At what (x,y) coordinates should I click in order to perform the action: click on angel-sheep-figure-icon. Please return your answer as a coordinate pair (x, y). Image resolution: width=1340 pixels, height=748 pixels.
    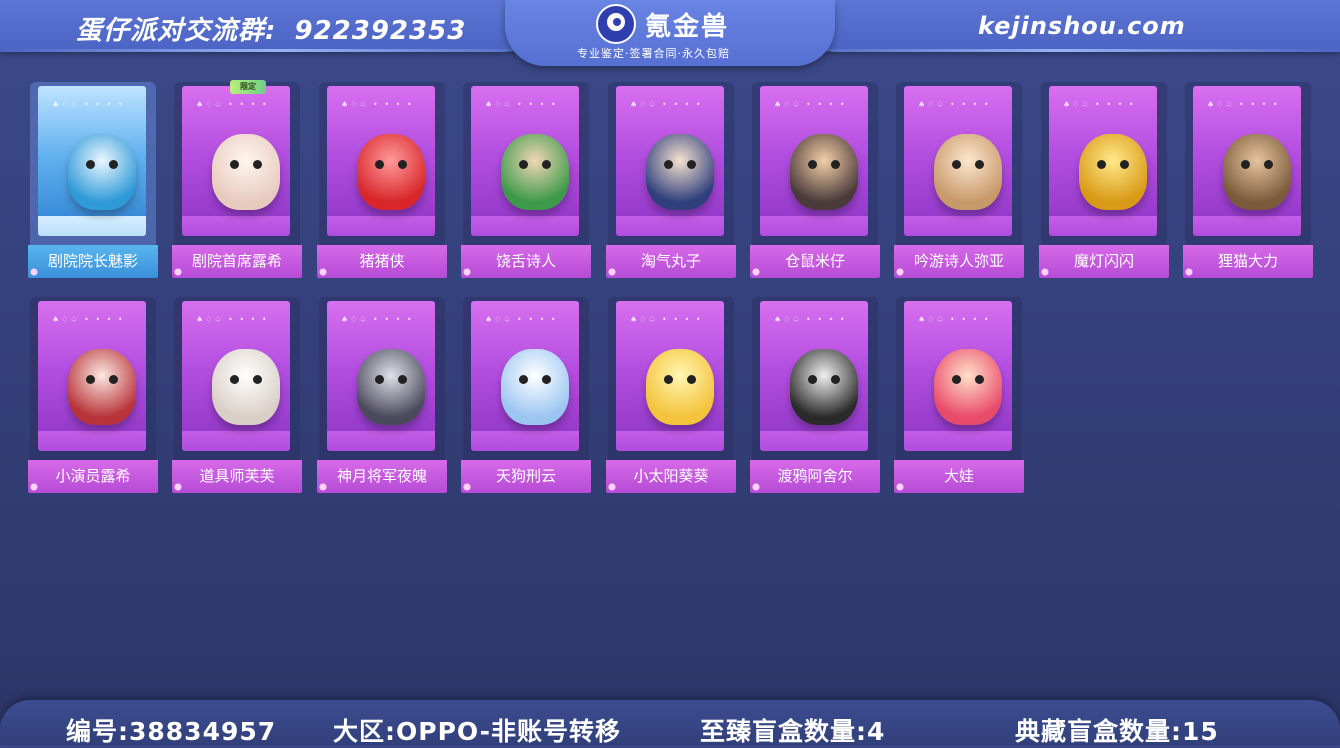
    Looking at the image, I should click on (246, 172).